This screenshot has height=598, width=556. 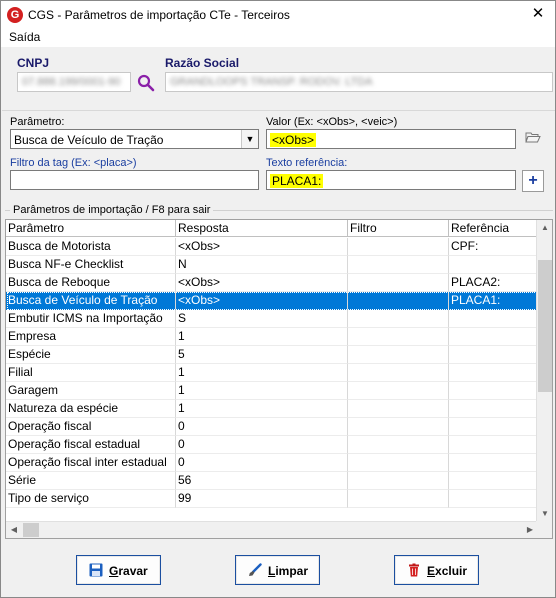 I want to click on table-row: Filial 1, so click(x=272, y=373).